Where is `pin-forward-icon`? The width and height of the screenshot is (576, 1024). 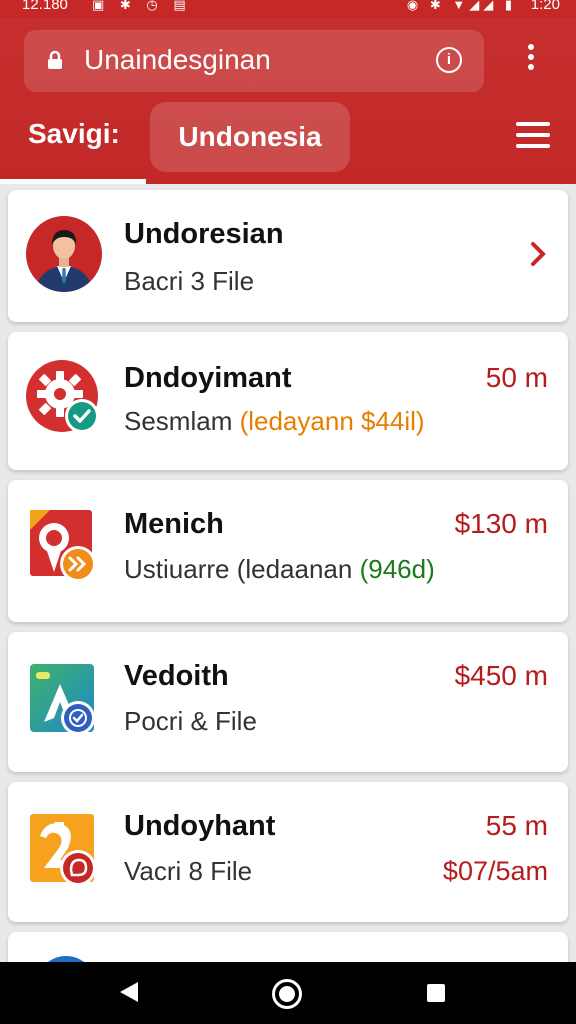
pin-forward-icon is located at coordinates (63, 546).